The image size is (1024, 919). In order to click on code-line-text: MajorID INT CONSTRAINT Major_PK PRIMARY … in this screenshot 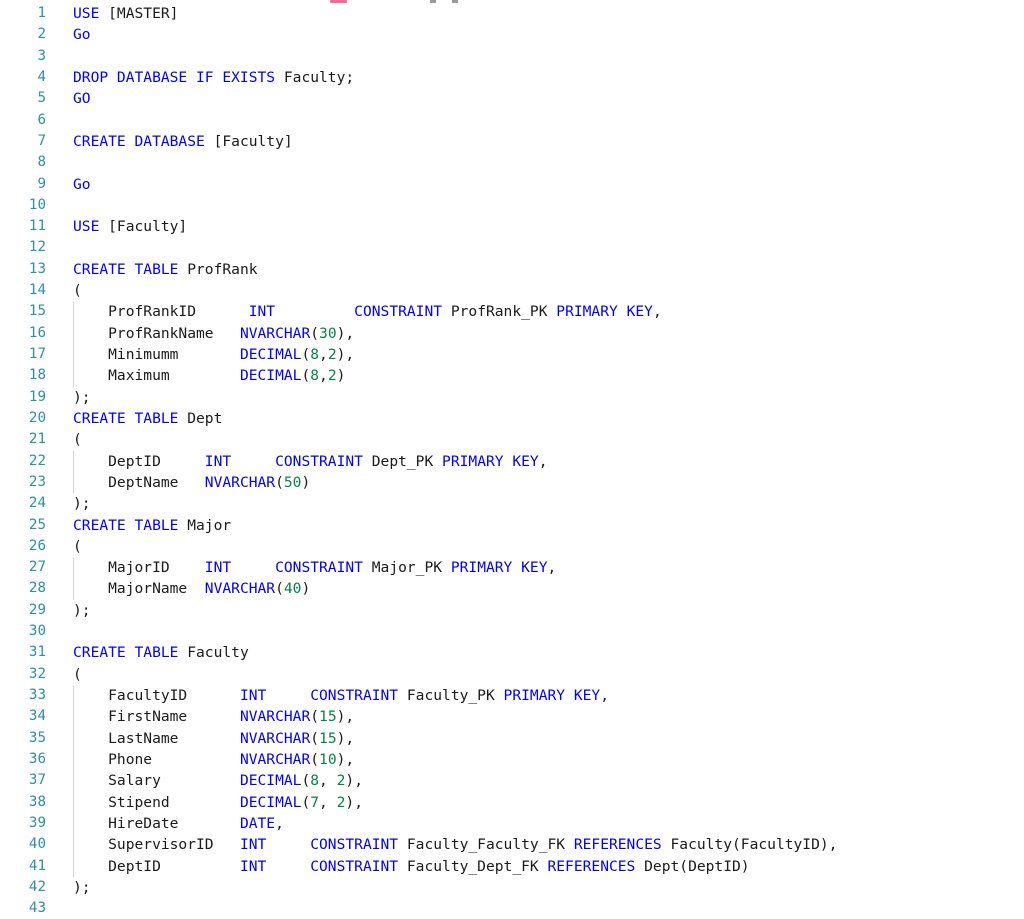, I will do `click(314, 567)`.